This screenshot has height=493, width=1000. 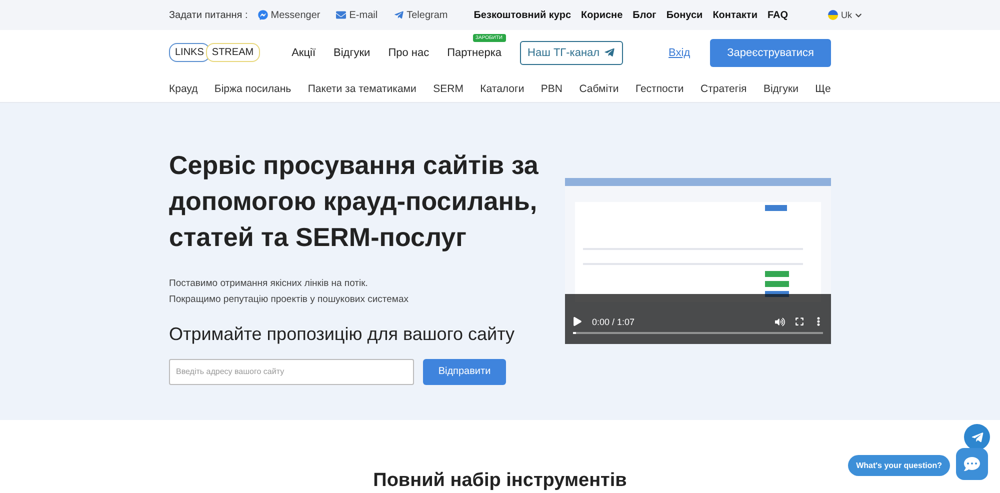 I want to click on menu-item: SERM, so click(x=448, y=88).